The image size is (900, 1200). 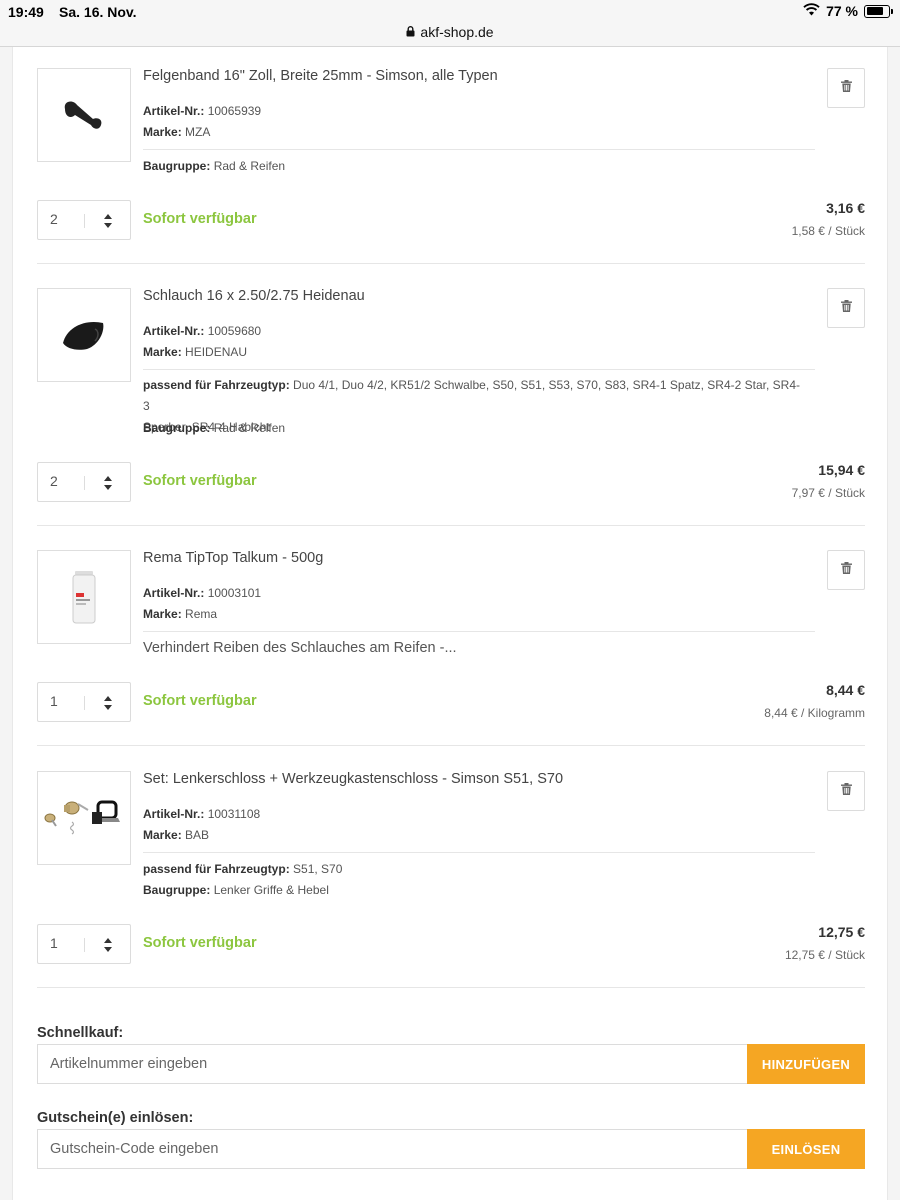 What do you see at coordinates (841, 932) in the screenshot?
I see `total-price: 12,75 €` at bounding box center [841, 932].